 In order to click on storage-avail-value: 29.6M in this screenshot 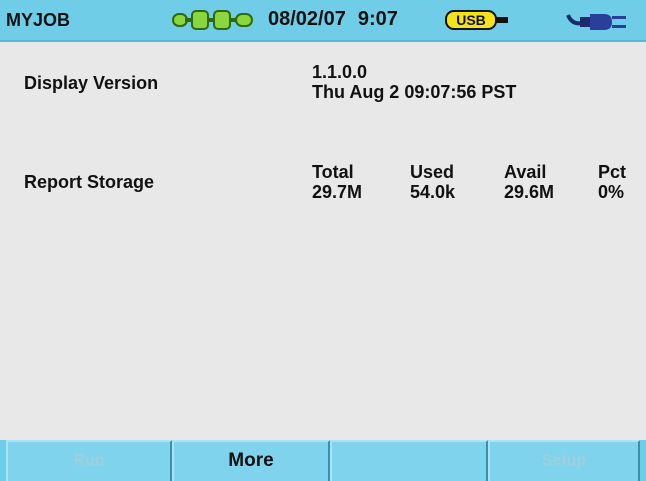, I will do `click(529, 192)`.